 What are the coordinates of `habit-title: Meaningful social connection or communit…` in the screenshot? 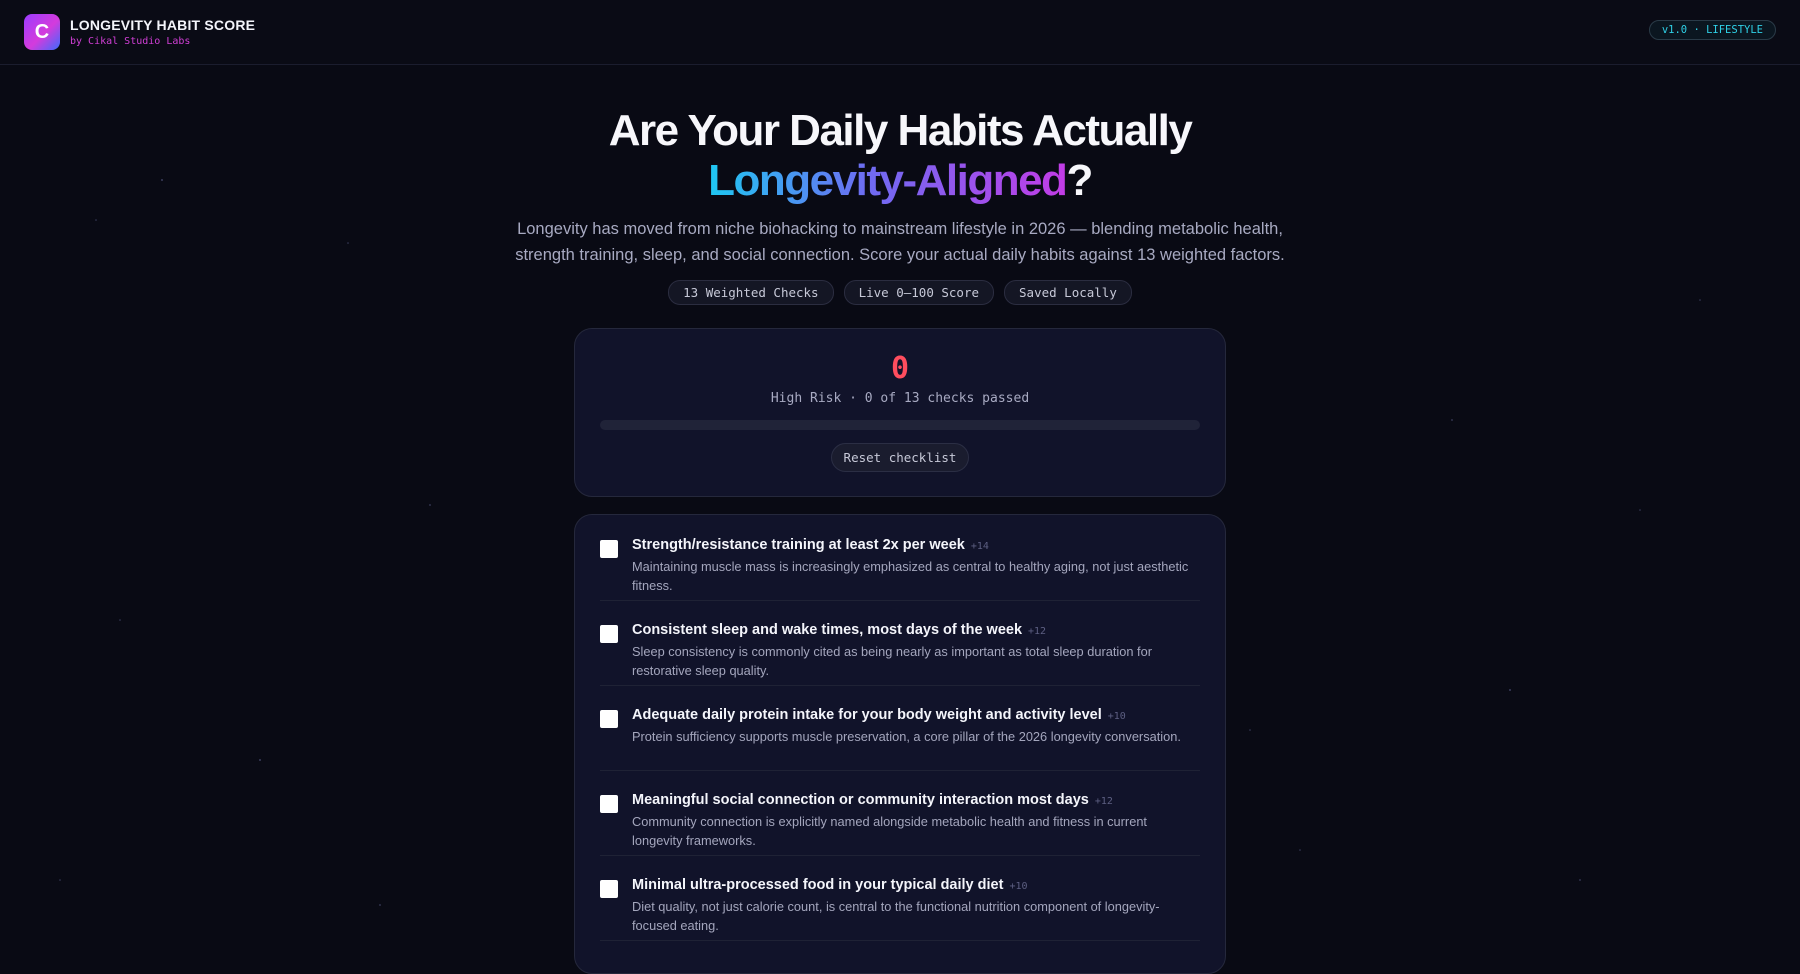 It's located at (872, 800).